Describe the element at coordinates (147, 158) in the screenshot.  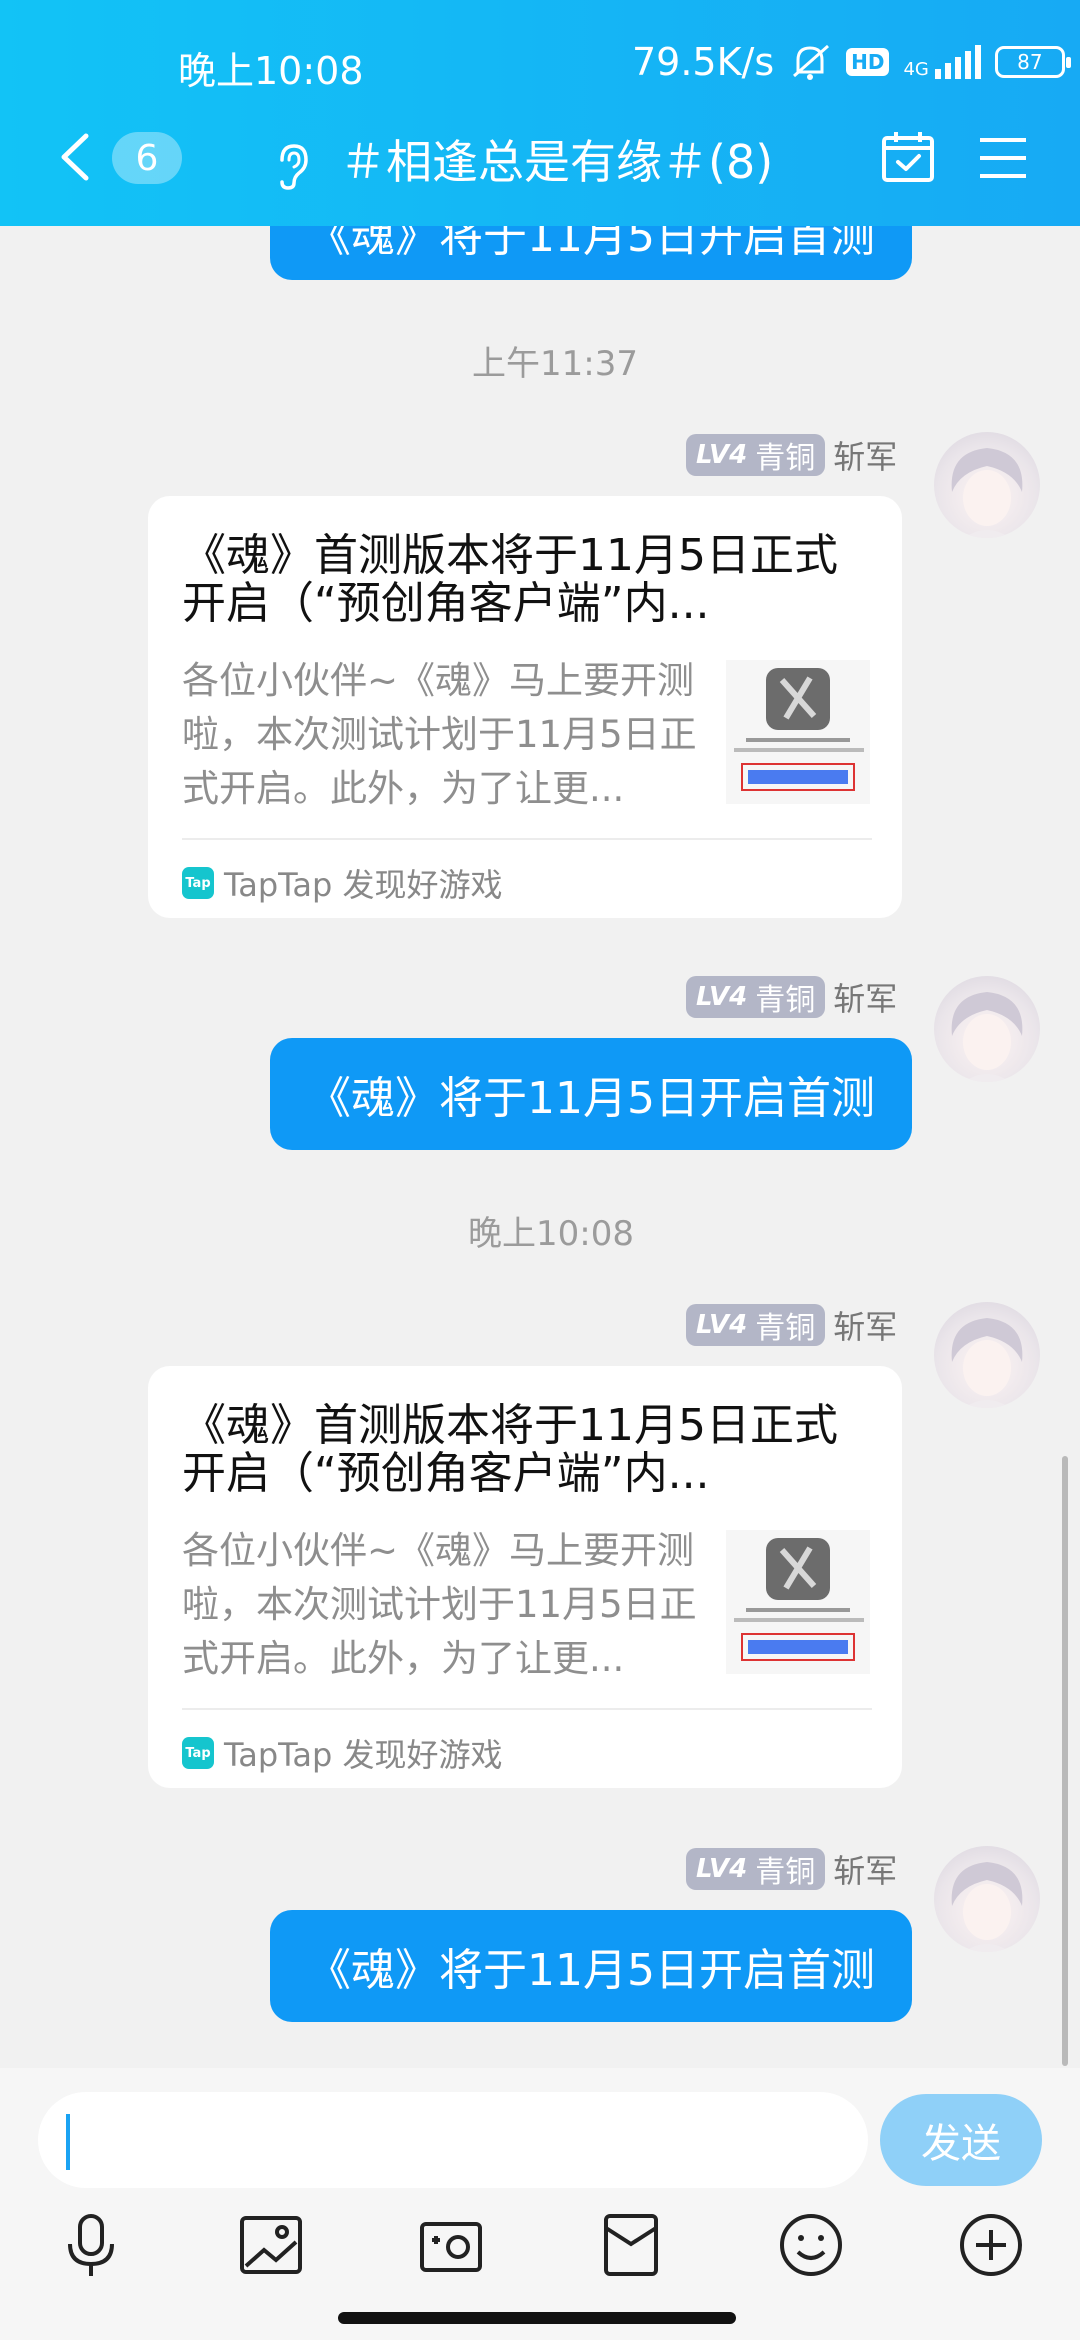
I see `unread-badge: 6` at that location.